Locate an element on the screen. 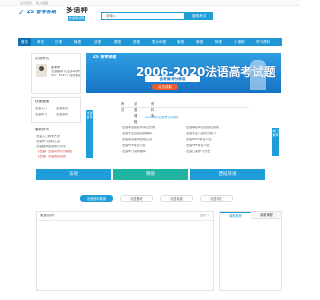 The height and width of the screenshot is (300, 320). language-tab-german: 德语 is located at coordinates (150, 174).